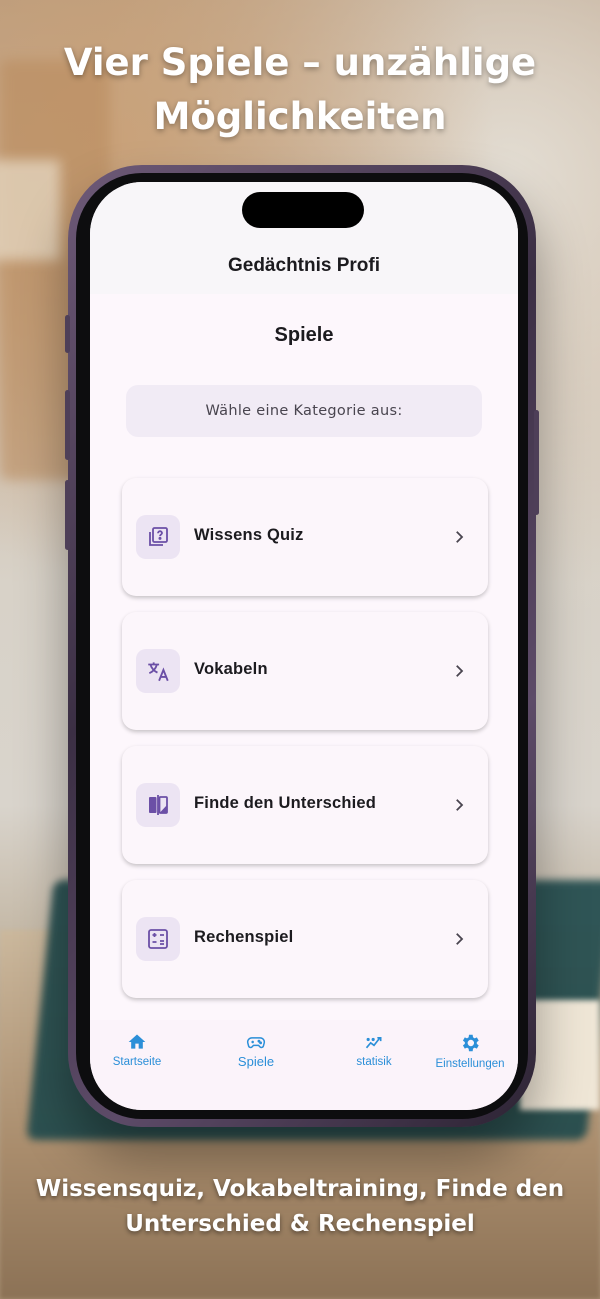  Describe the element at coordinates (158, 671) in the screenshot. I see `translate-icon` at that location.